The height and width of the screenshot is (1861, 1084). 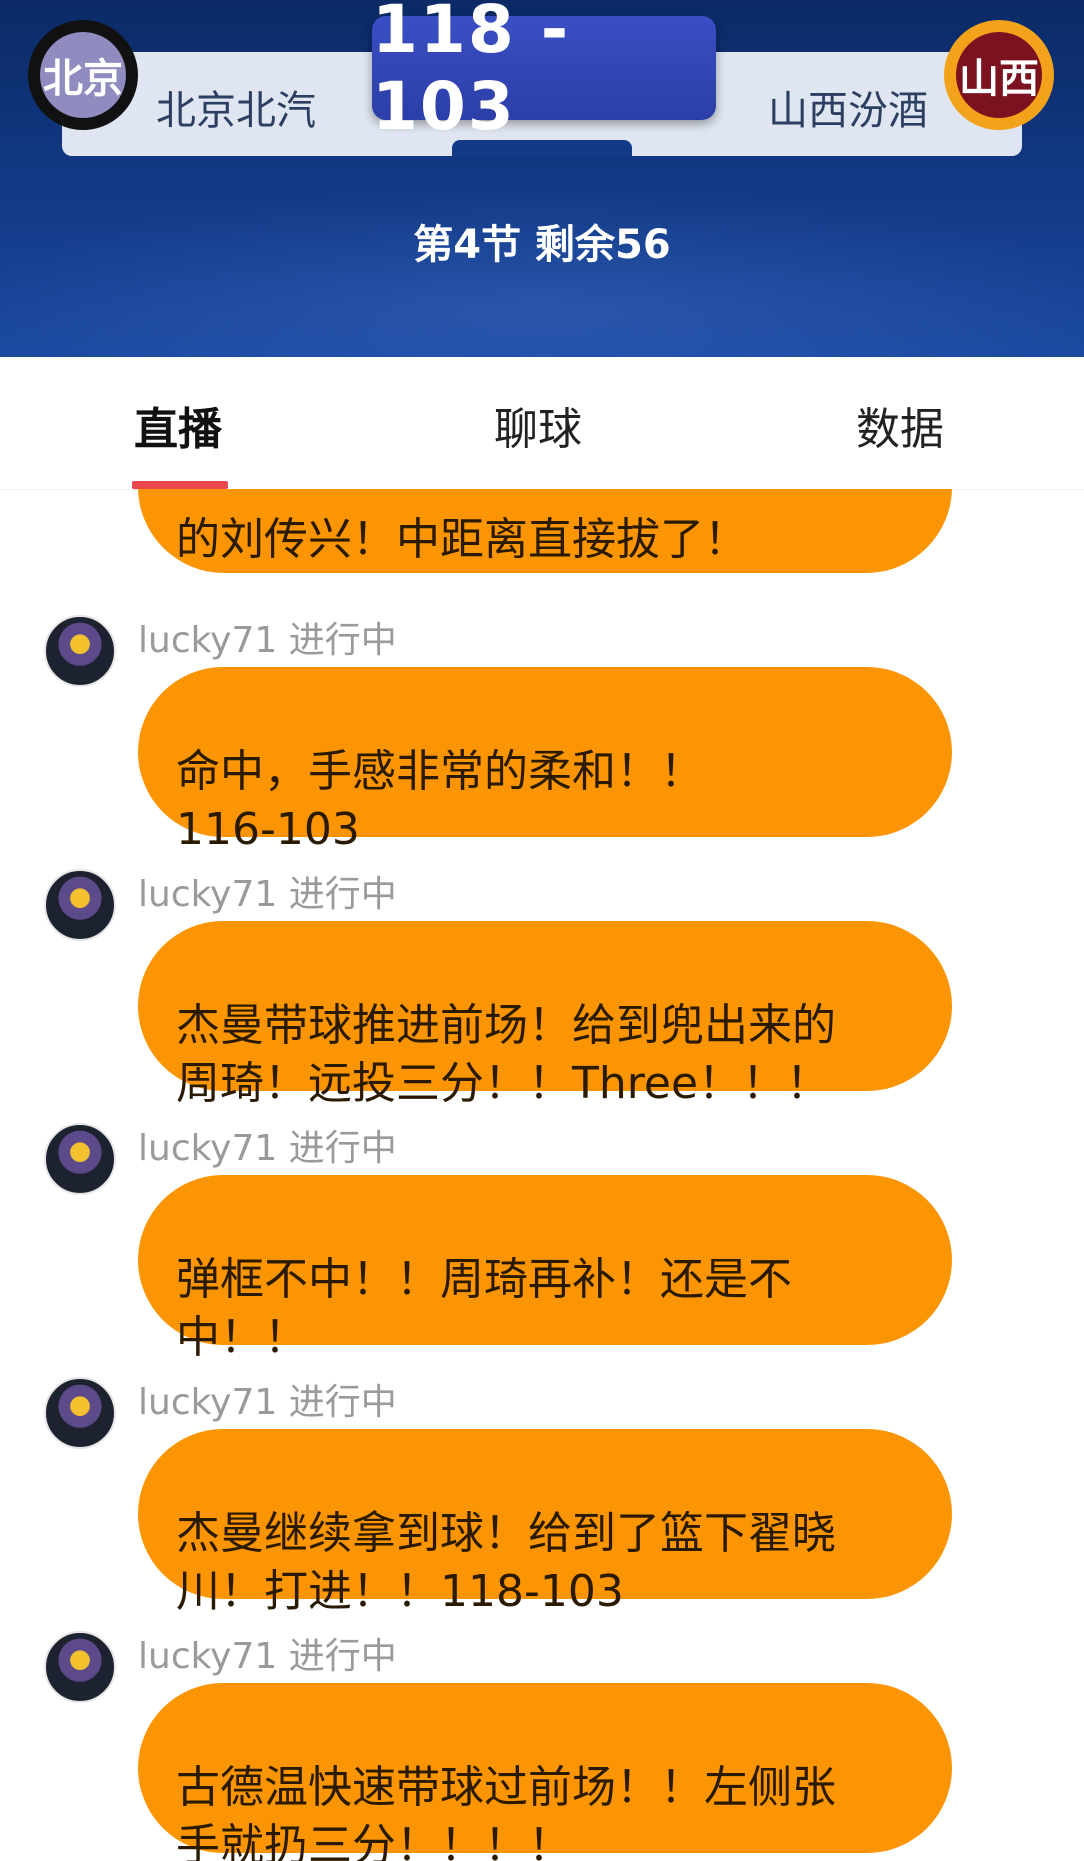 What do you see at coordinates (506, 1562) in the screenshot?
I see `message-text: 杰曼继续拿到球！给到了篮下翟晓 川！打进！！118-103` at bounding box center [506, 1562].